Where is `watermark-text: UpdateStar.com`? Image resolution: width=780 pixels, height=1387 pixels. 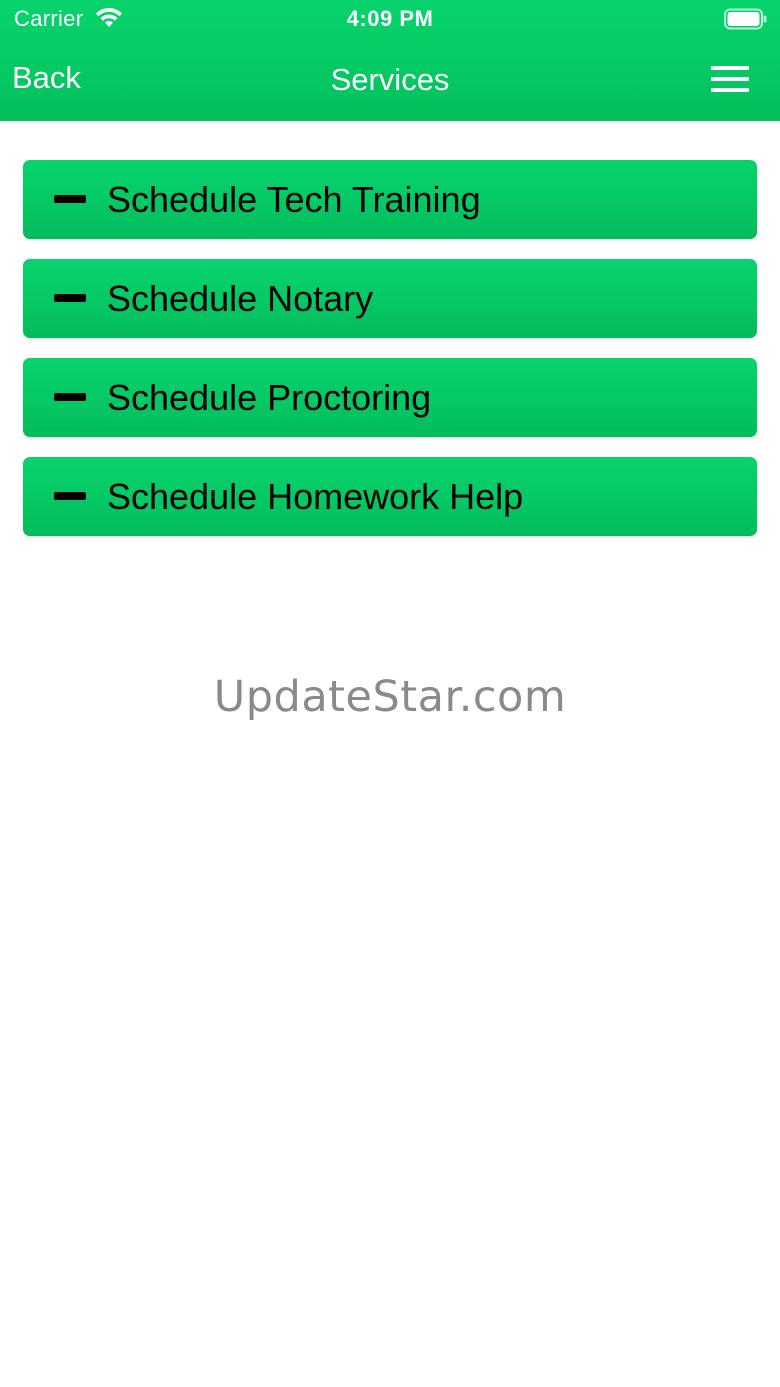 watermark-text: UpdateStar.com is located at coordinates (390, 697).